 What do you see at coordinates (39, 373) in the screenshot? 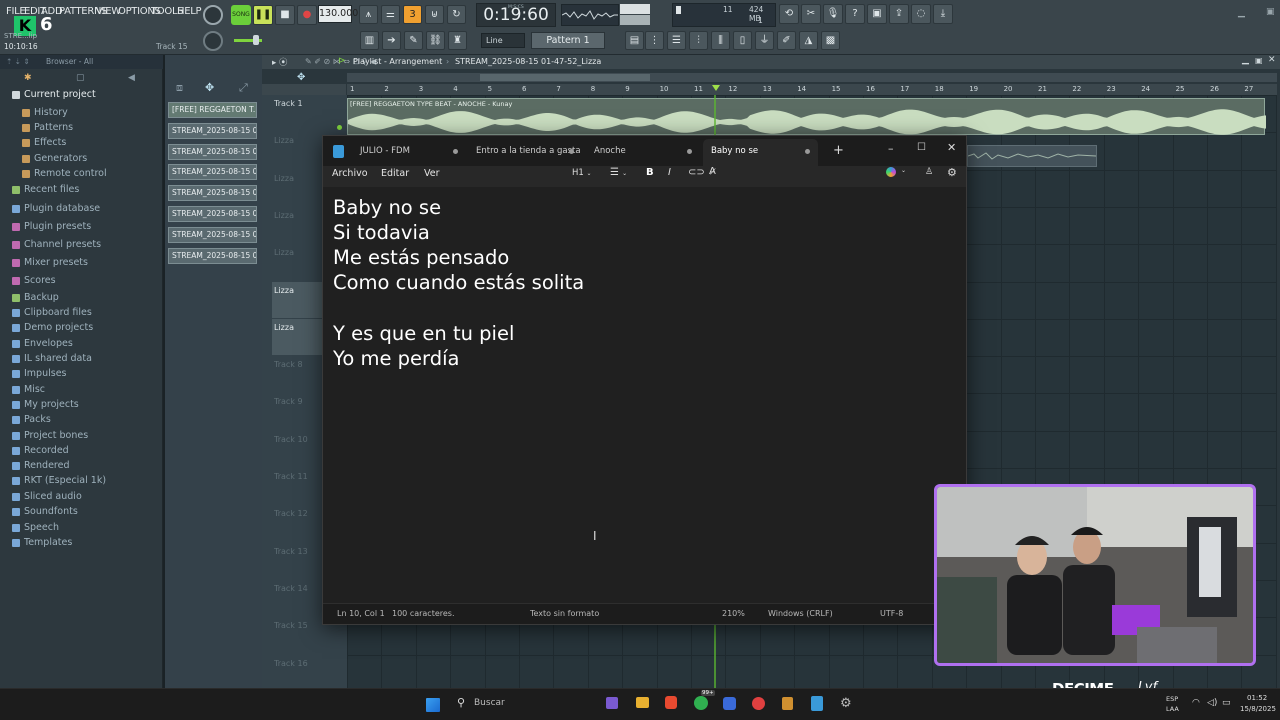
I see `browser-item: Impulses` at bounding box center [39, 373].